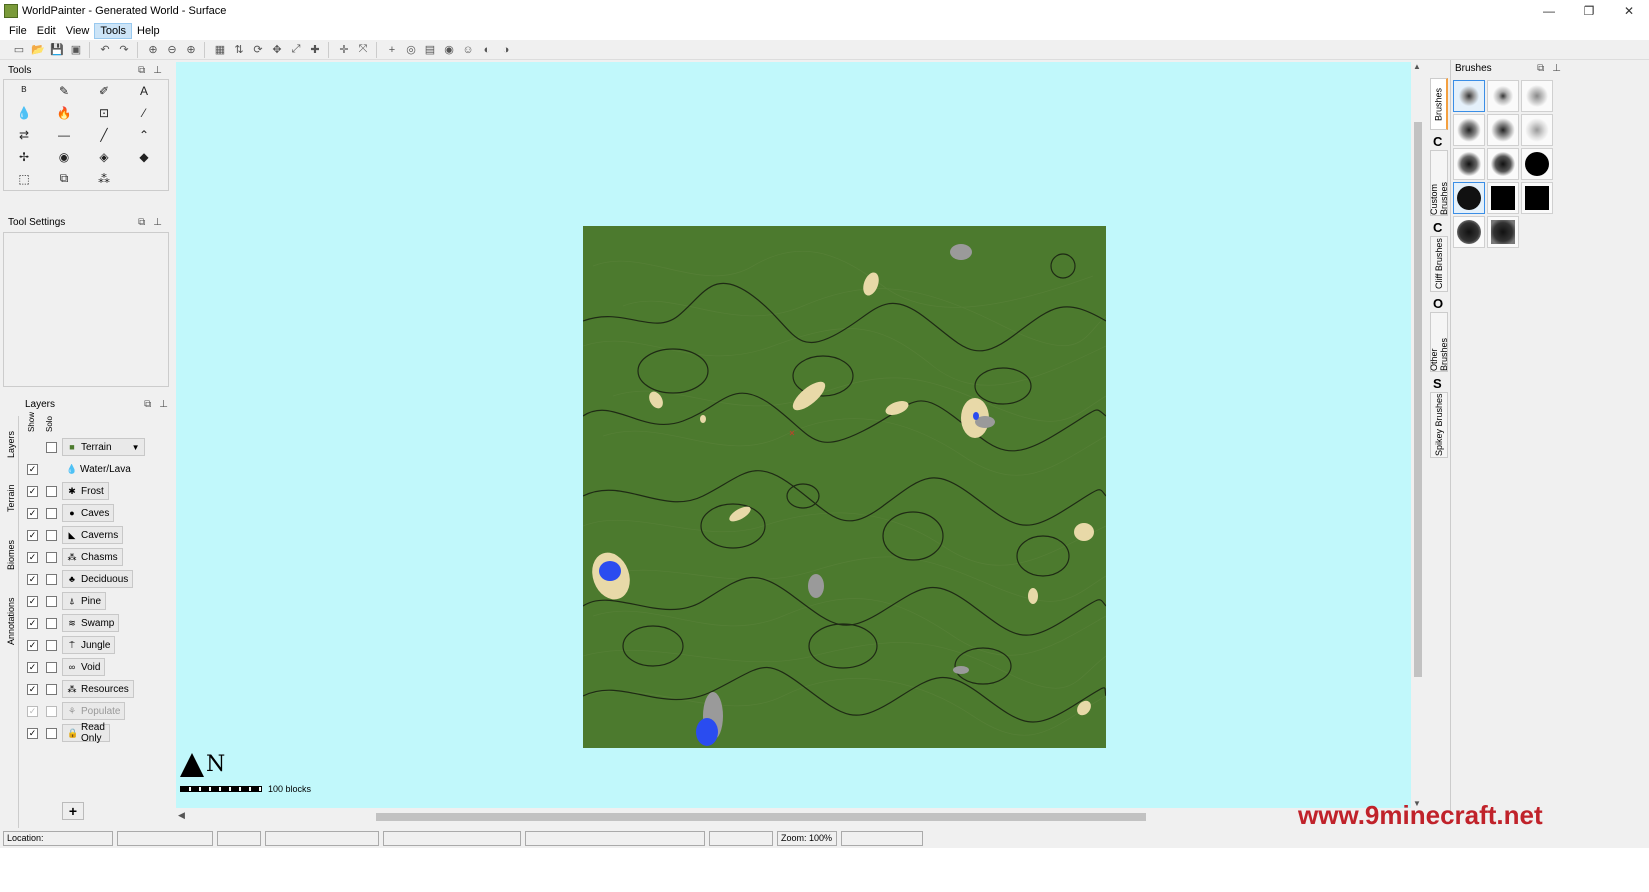 Image resolution: width=1649 pixels, height=892 pixels. What do you see at coordinates (105, 50) in the screenshot?
I see `undo-icon: ↶` at bounding box center [105, 50].